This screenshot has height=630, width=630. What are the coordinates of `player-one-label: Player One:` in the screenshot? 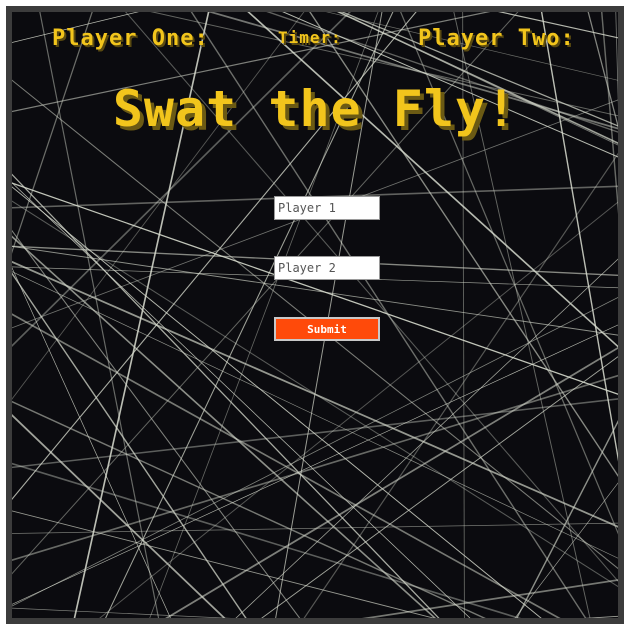 It's located at (130, 38).